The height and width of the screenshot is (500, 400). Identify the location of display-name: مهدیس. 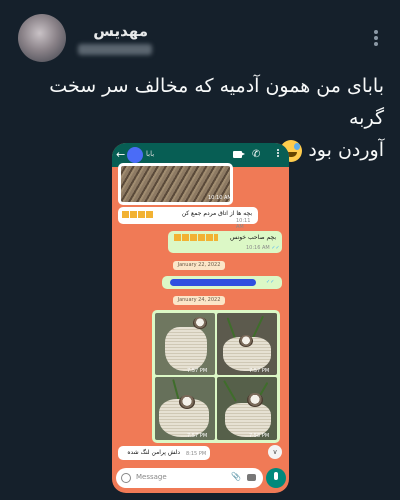
(120, 31).